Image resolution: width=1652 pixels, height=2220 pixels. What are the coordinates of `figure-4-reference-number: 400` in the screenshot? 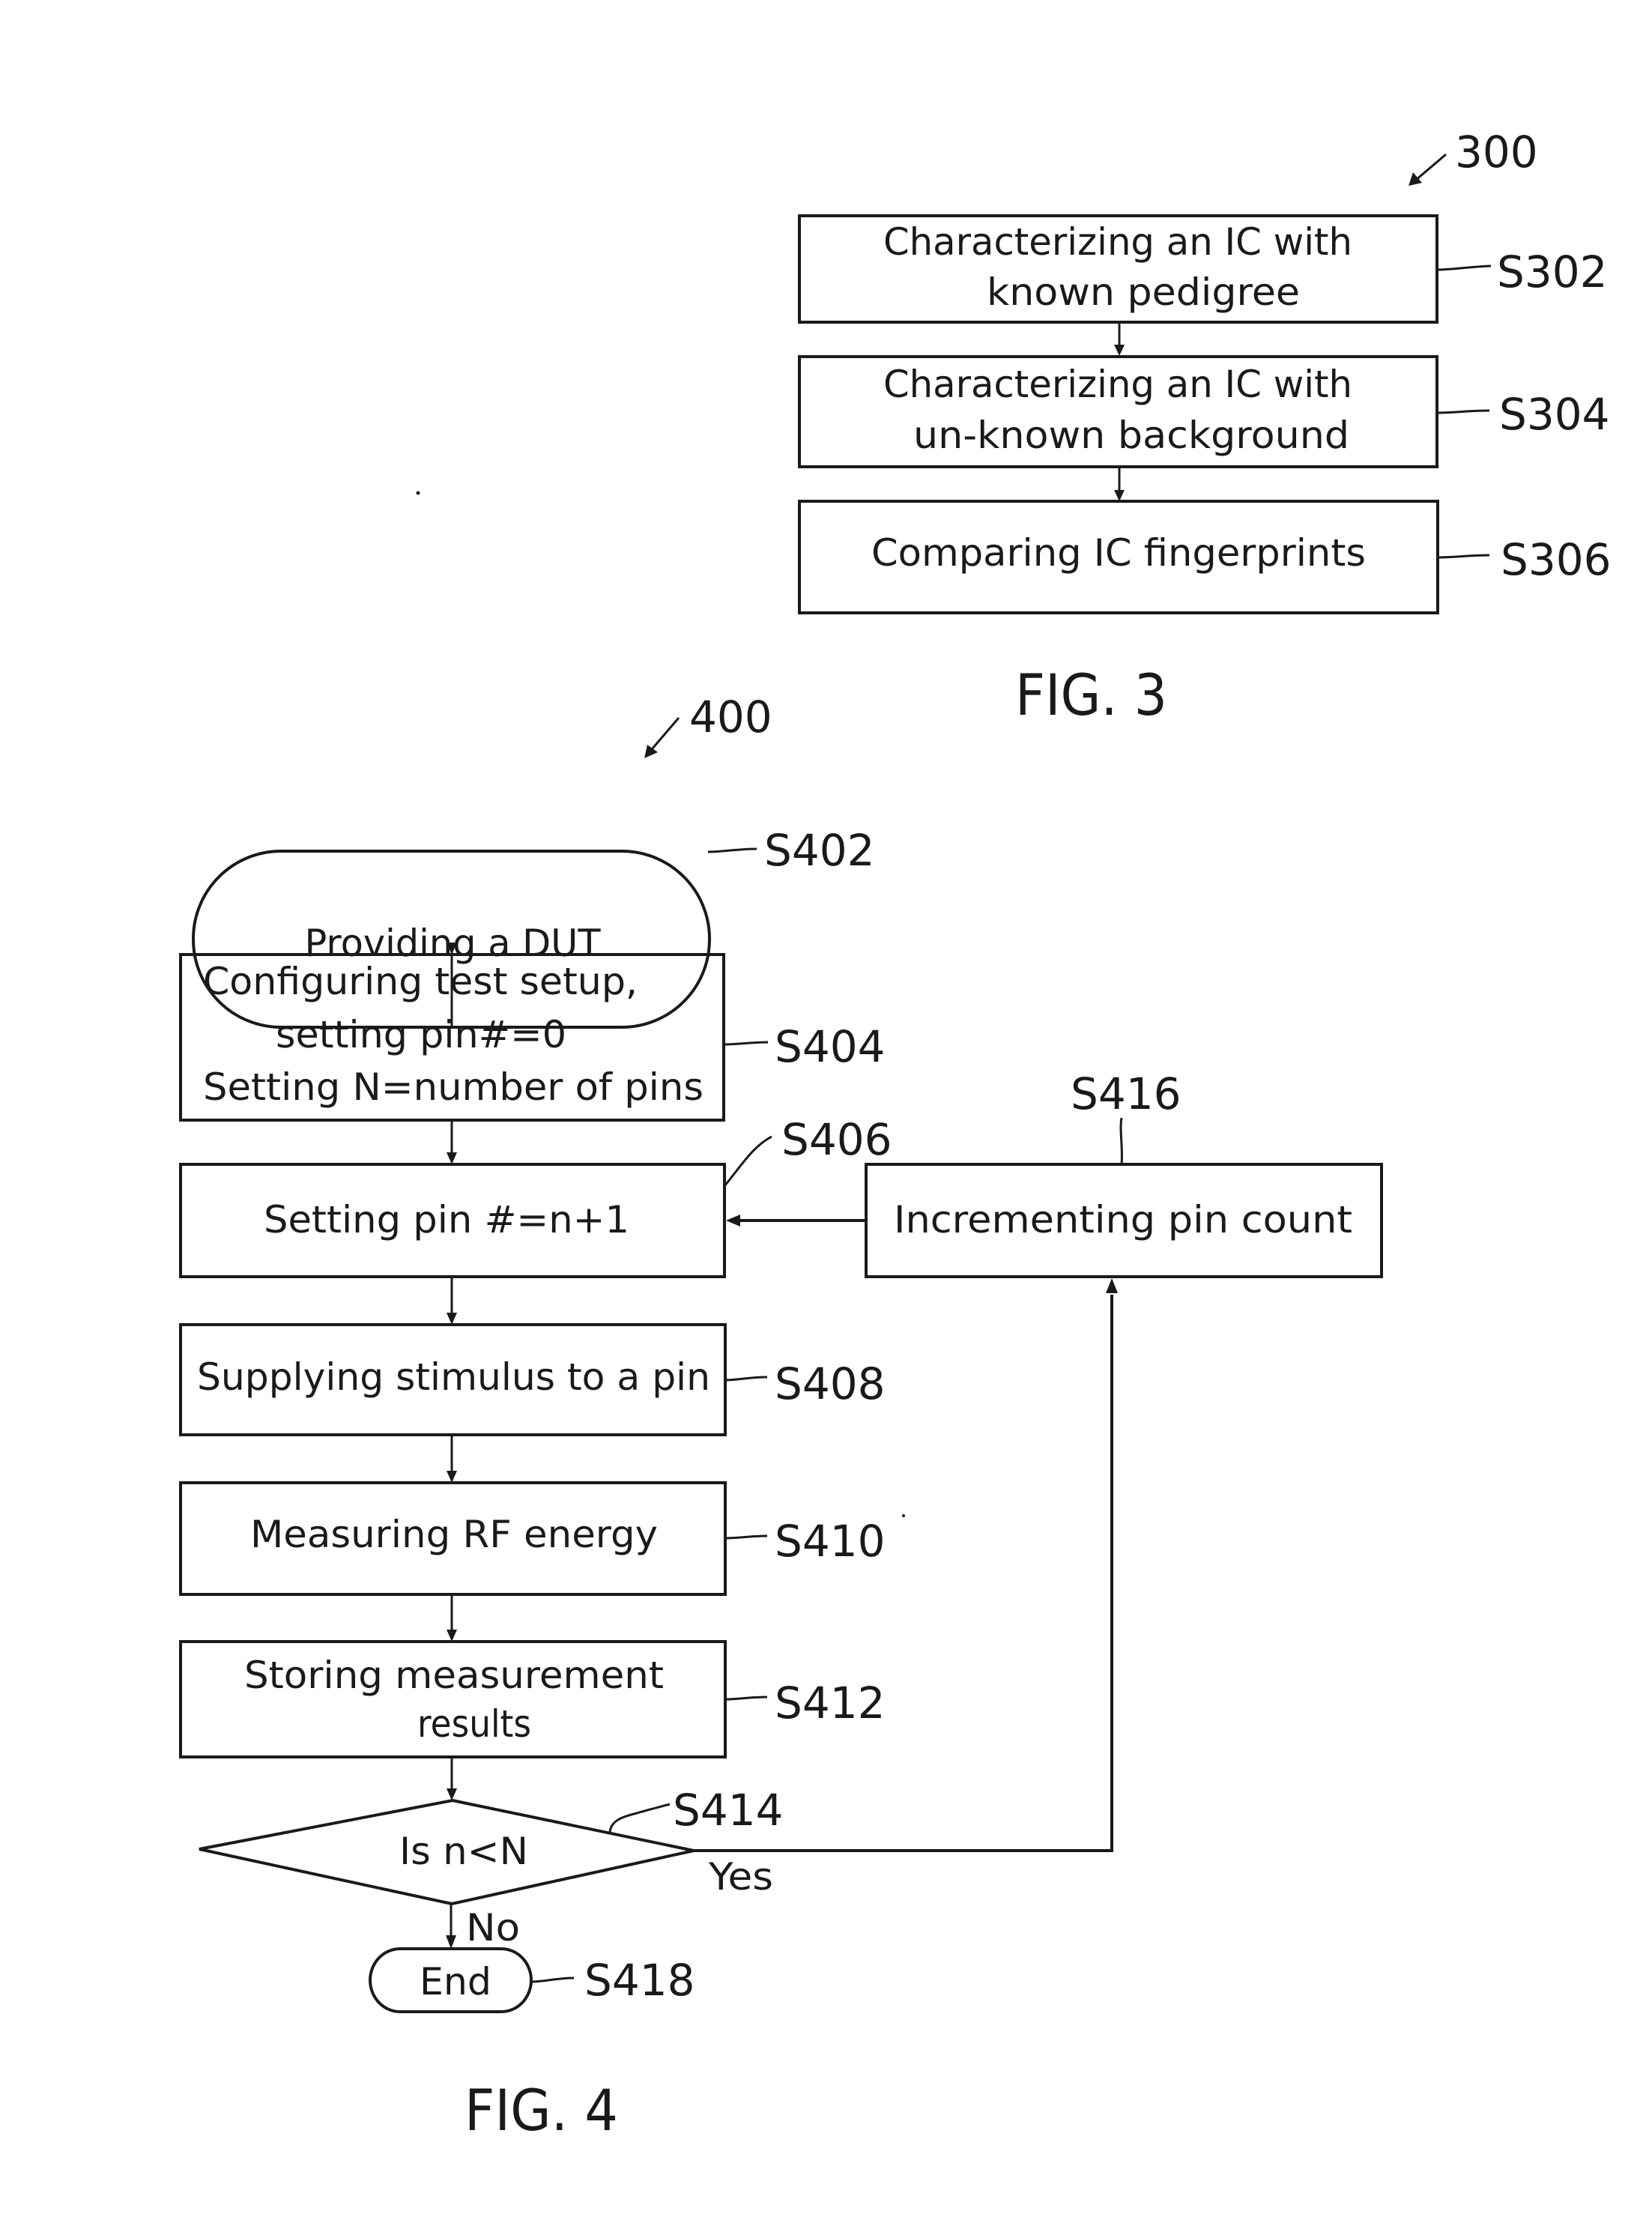 It's located at (730, 717).